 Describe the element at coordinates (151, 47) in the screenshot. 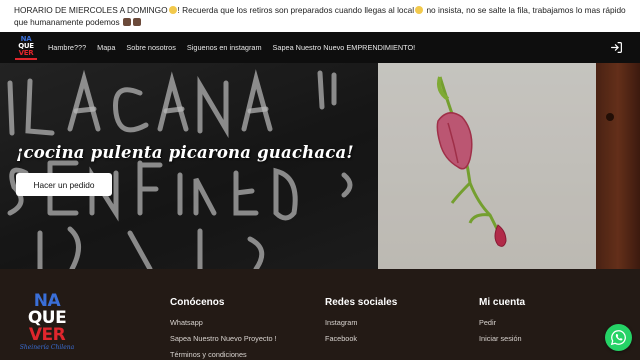

I see `nav-link-sobre-nosotros: Sobre nosotros` at that location.